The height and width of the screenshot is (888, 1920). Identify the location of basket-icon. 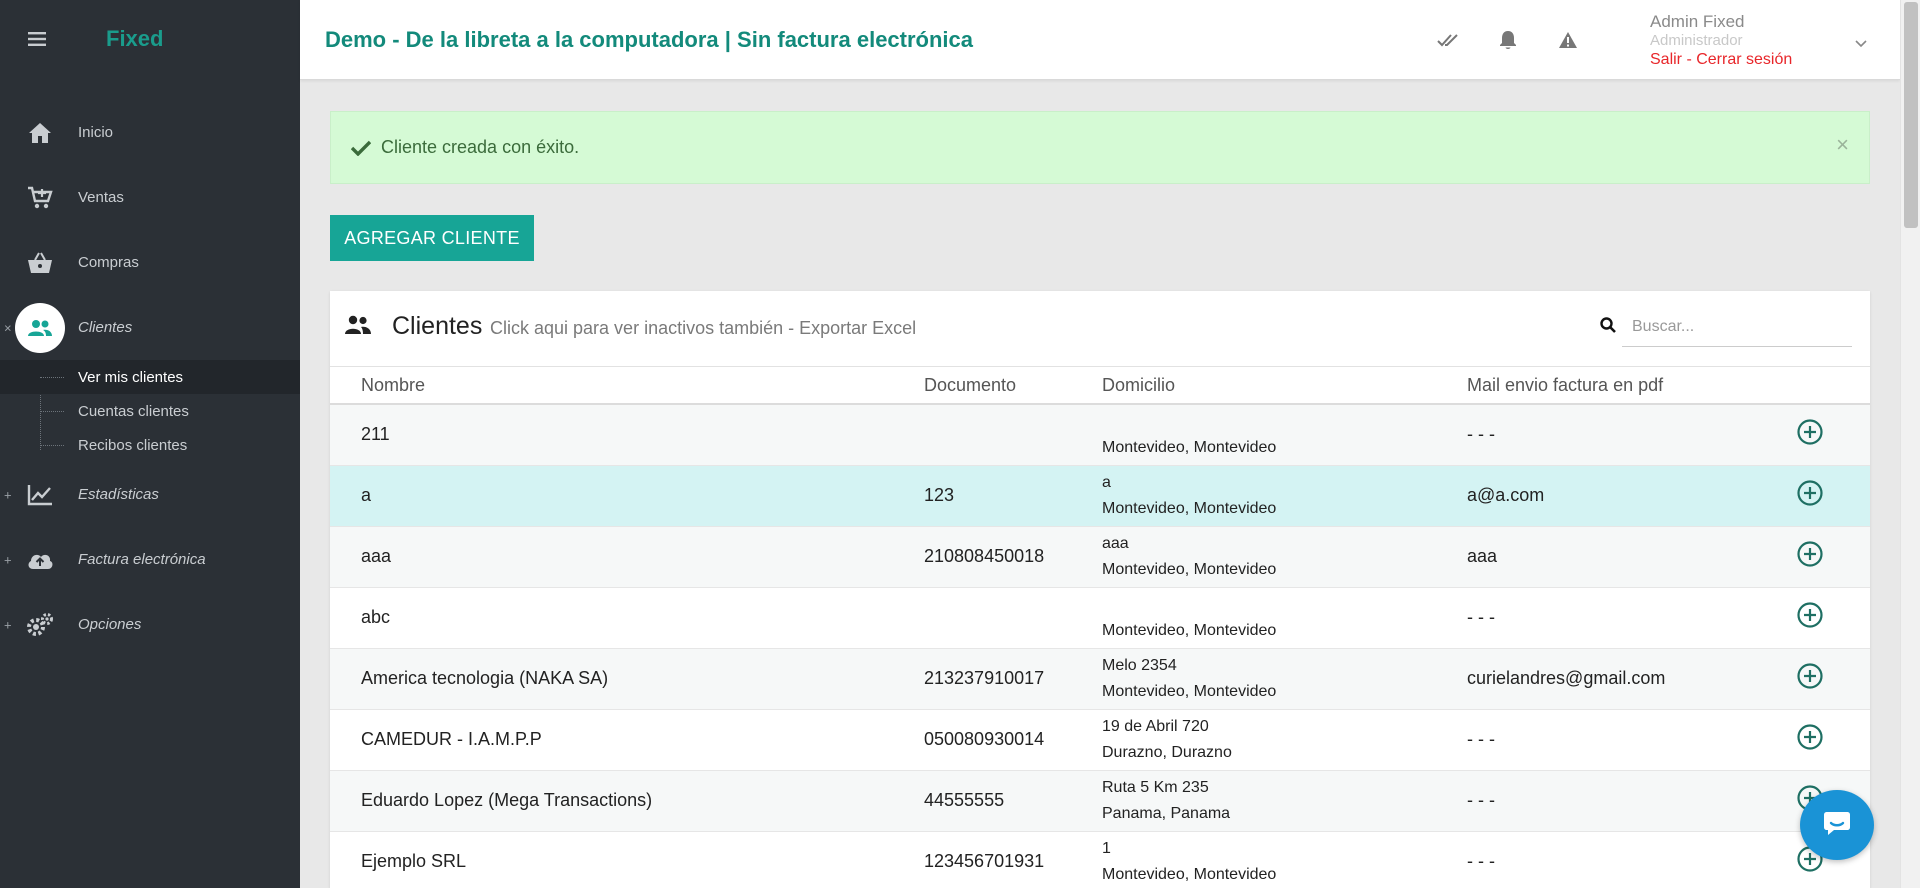
(40, 263).